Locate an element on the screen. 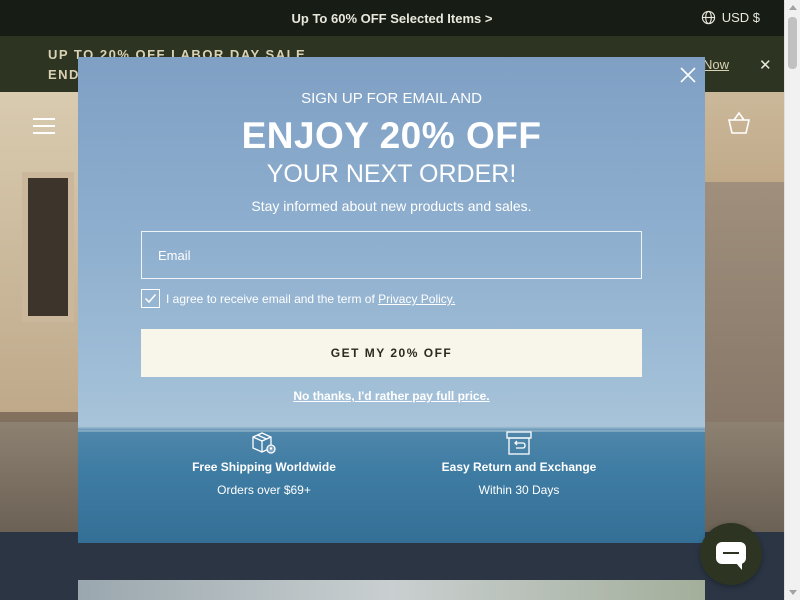 This screenshot has width=800, height=600. hamburger-menu-icon is located at coordinates (44, 128).